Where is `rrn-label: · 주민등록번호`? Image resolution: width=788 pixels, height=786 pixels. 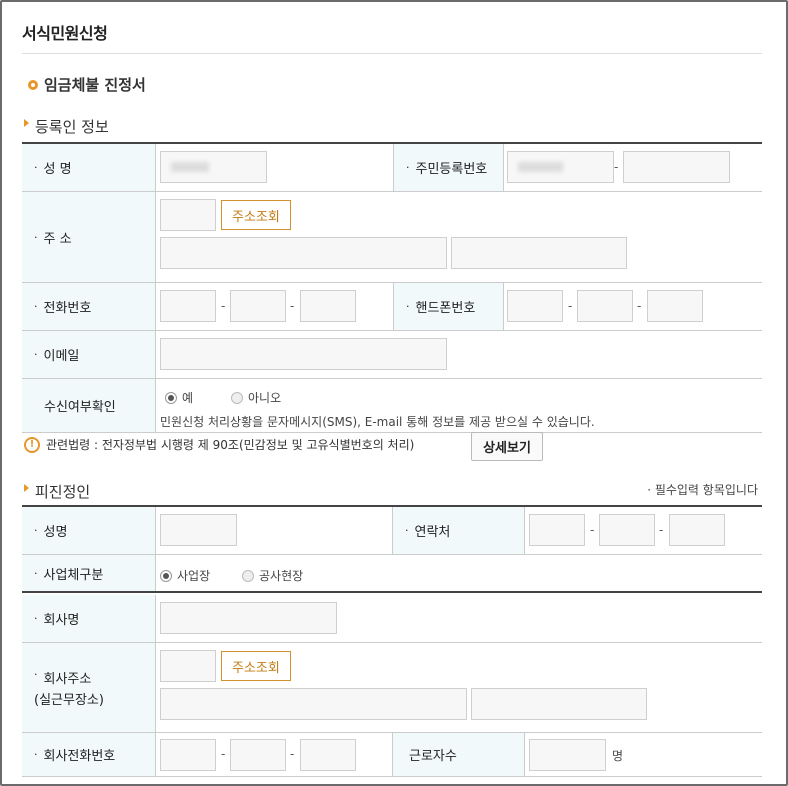 rrn-label: · 주민등록번호 is located at coordinates (448, 167).